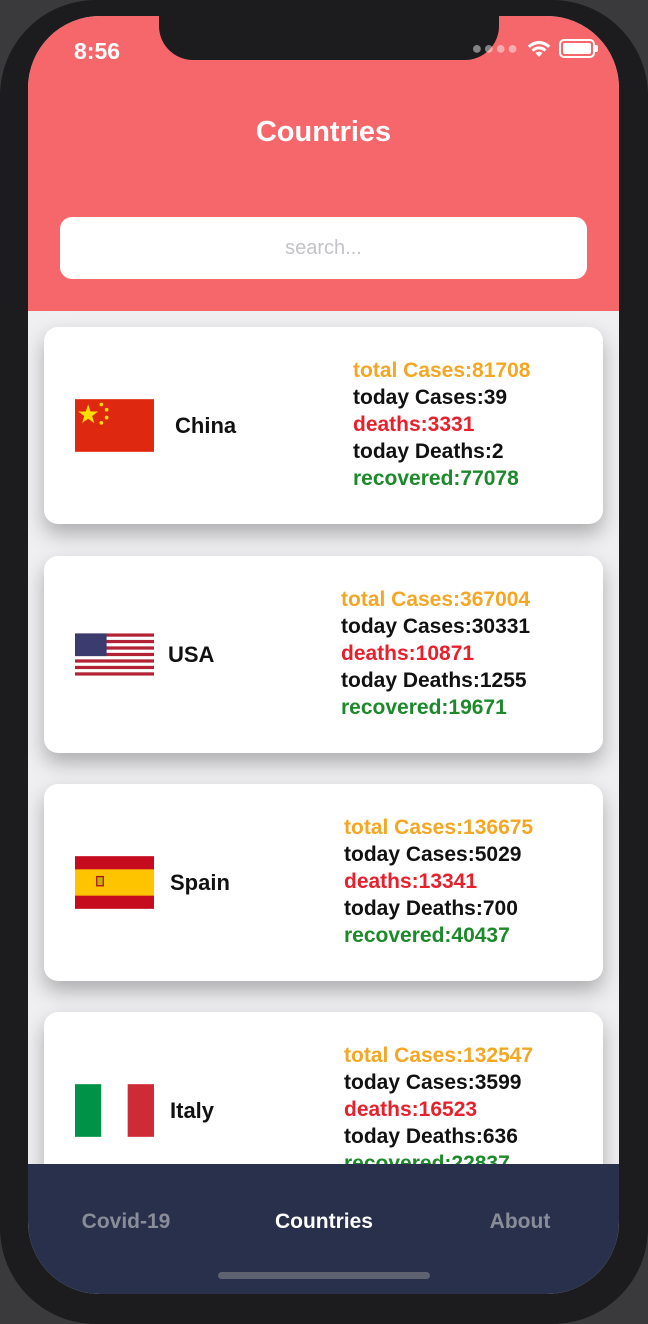 This screenshot has width=648, height=1324. What do you see at coordinates (442, 370) in the screenshot?
I see `total-cases: total Cases:81708` at bounding box center [442, 370].